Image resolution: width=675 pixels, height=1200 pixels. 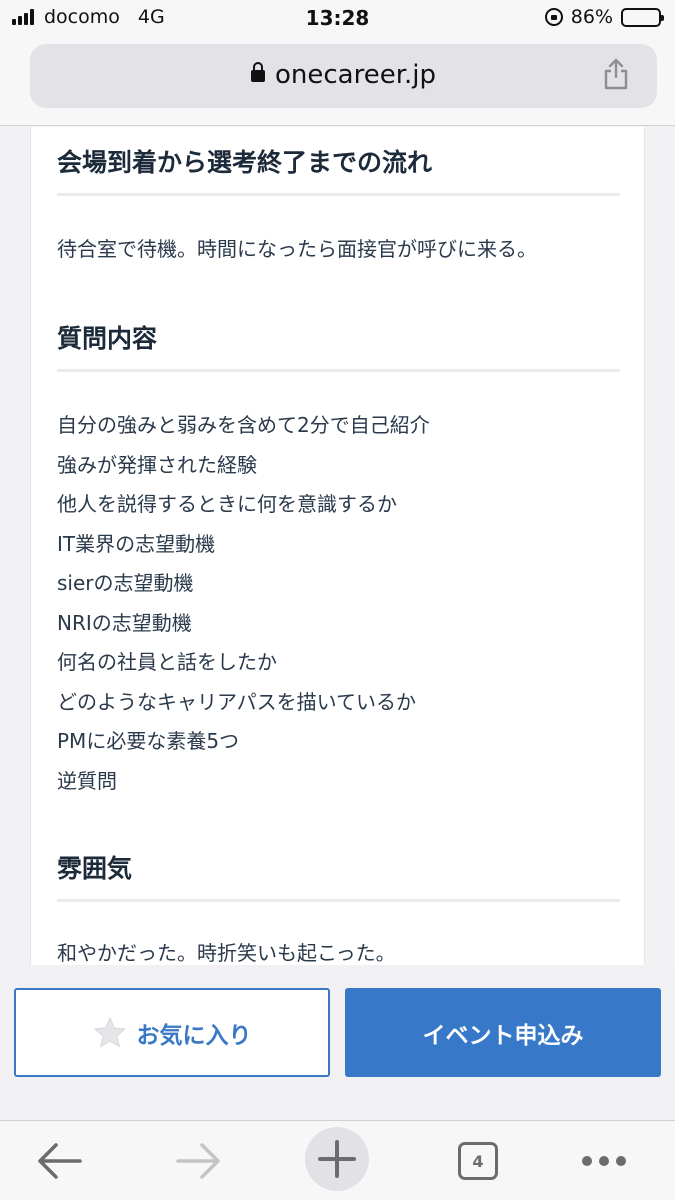 What do you see at coordinates (338, 206) in the screenshot?
I see `section-flow: 会場到着から選考終了までの流れ 待合室で待機。時間になったら面接官が呼びに来る。` at bounding box center [338, 206].